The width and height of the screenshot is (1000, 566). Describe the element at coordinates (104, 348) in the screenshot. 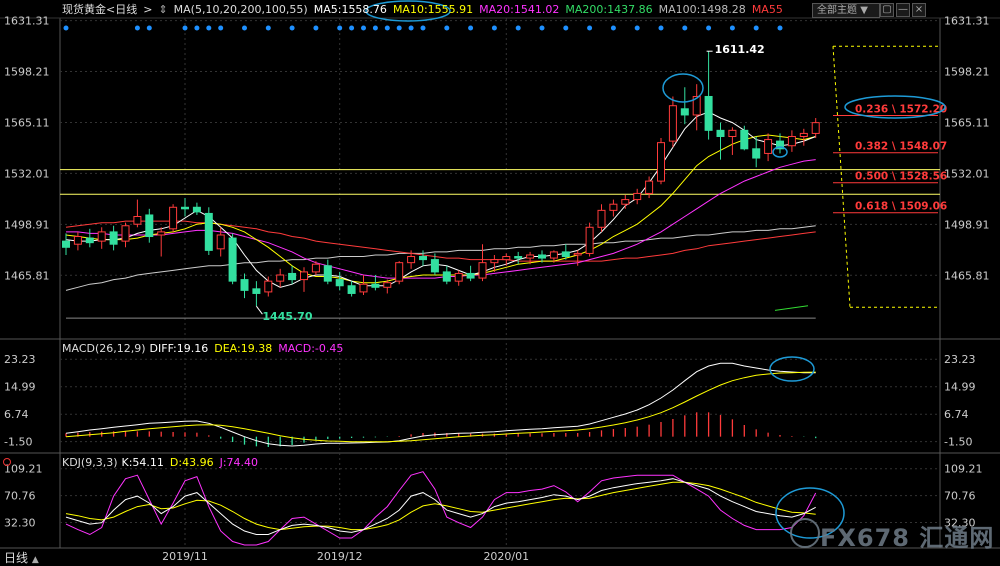

I see `macd-params: MACD(26,12,9)` at that location.